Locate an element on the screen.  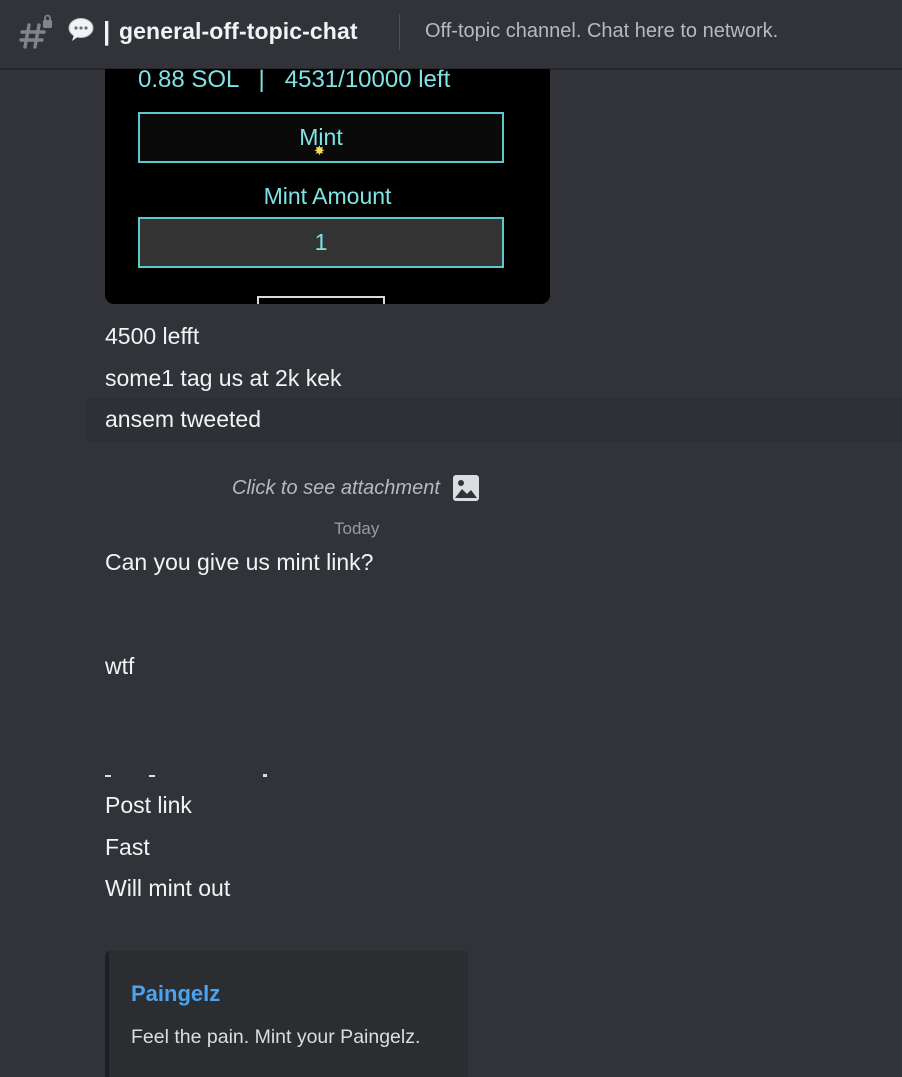
message-text: 4500 lefft is located at coordinates (152, 336).